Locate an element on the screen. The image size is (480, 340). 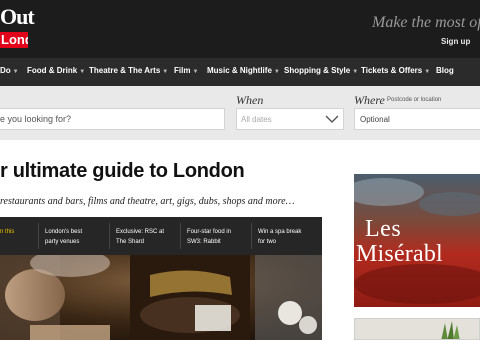
nav-item-tickets-offers: Tickets & Offers ▼ is located at coordinates (395, 70).